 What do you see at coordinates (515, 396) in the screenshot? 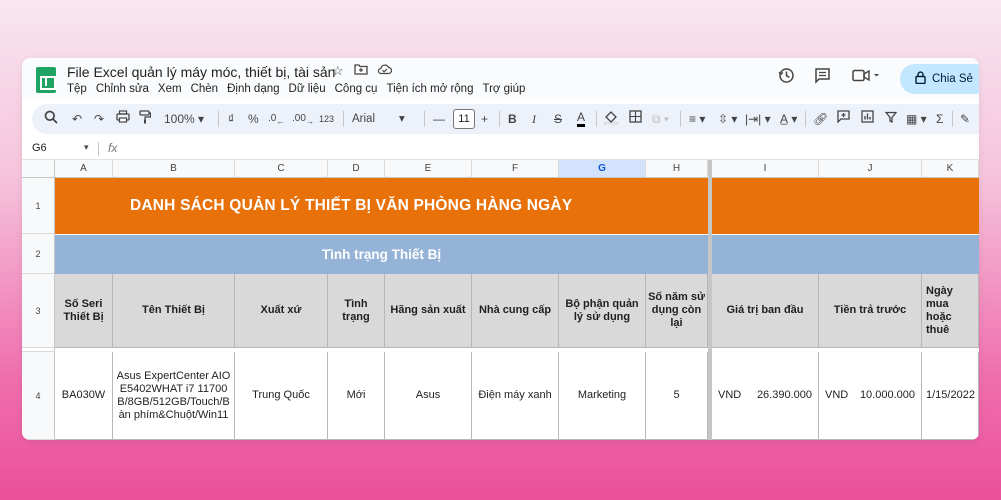
I see `cell-supplier: Điện máy xanh` at bounding box center [515, 396].